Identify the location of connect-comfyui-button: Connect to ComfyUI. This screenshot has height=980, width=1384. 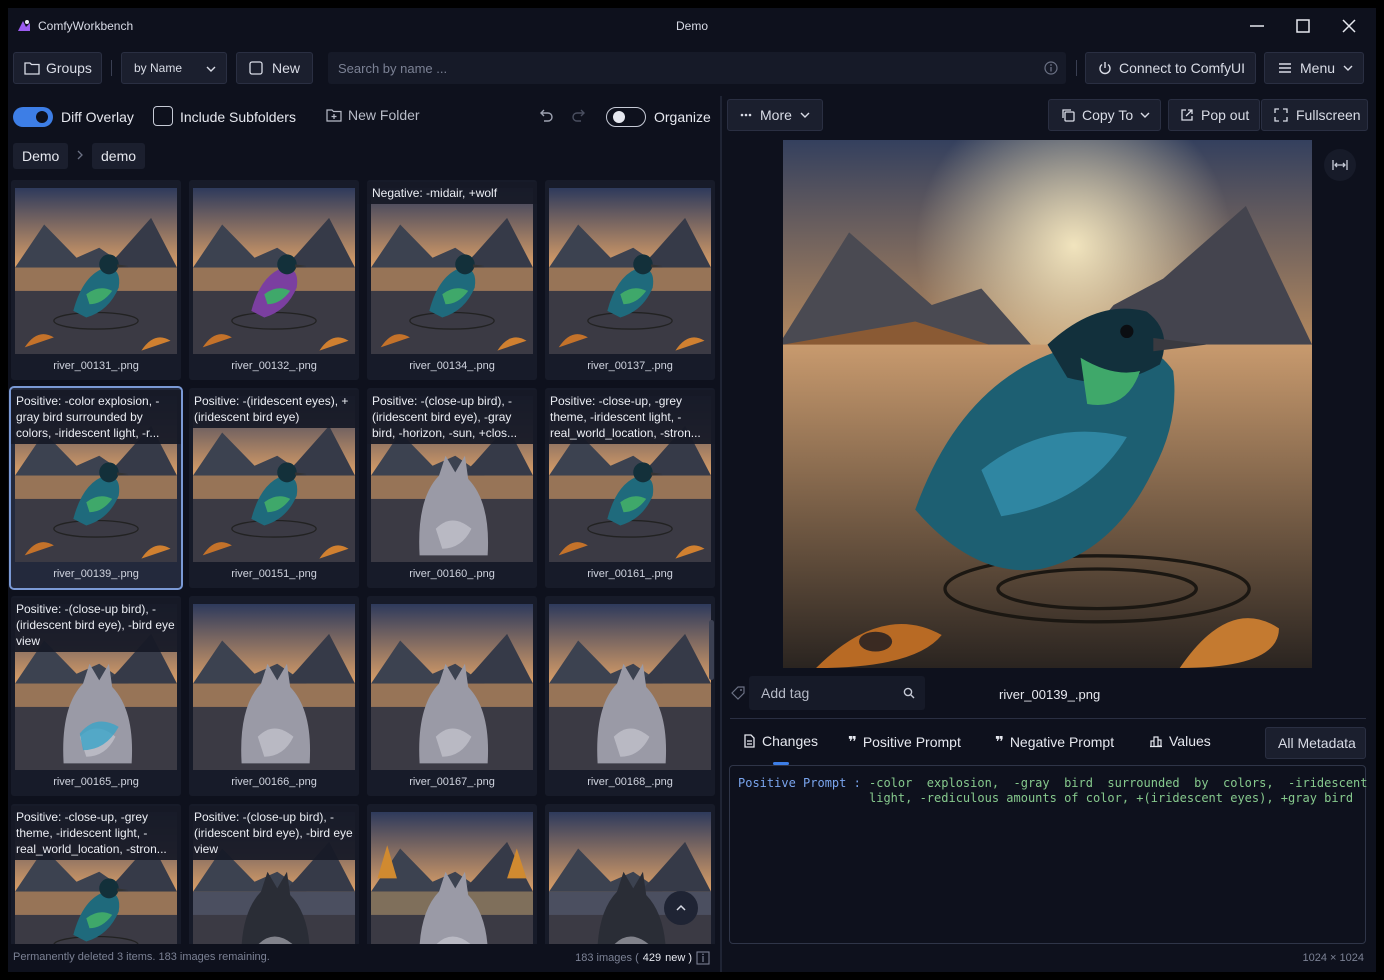
(1170, 68).